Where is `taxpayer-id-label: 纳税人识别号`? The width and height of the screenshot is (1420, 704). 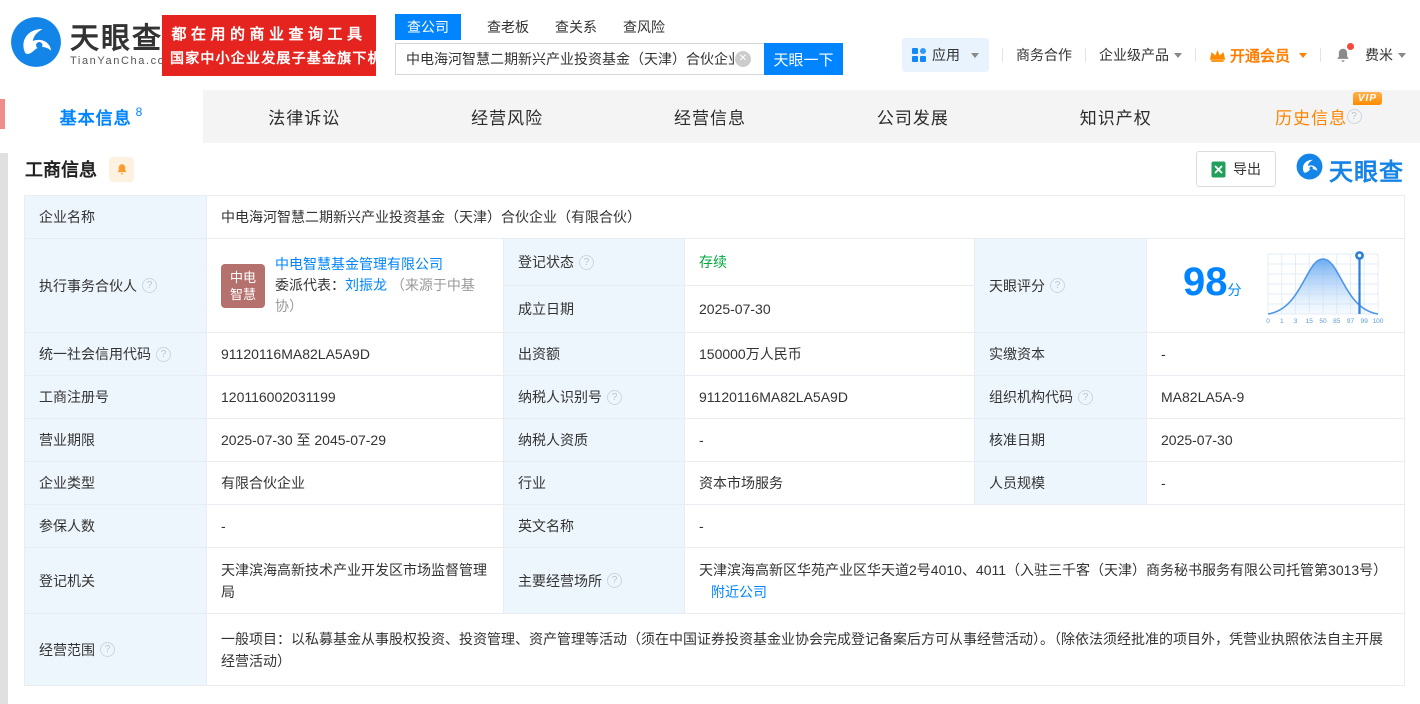
taxpayer-id-label: 纳税人识别号 is located at coordinates (594, 397).